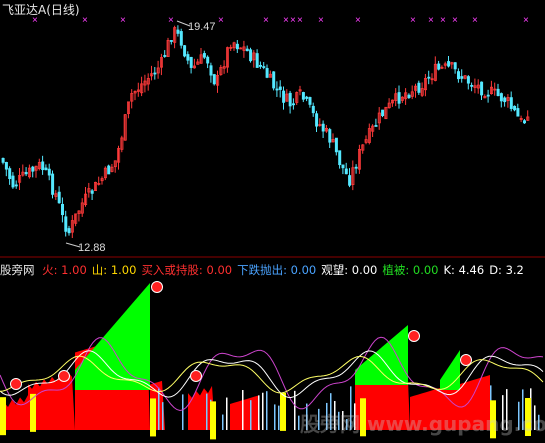 The width and height of the screenshot is (545, 443). What do you see at coordinates (186, 270) in the screenshot?
I see `legend-item: 买入或持股: 0.00` at bounding box center [186, 270].